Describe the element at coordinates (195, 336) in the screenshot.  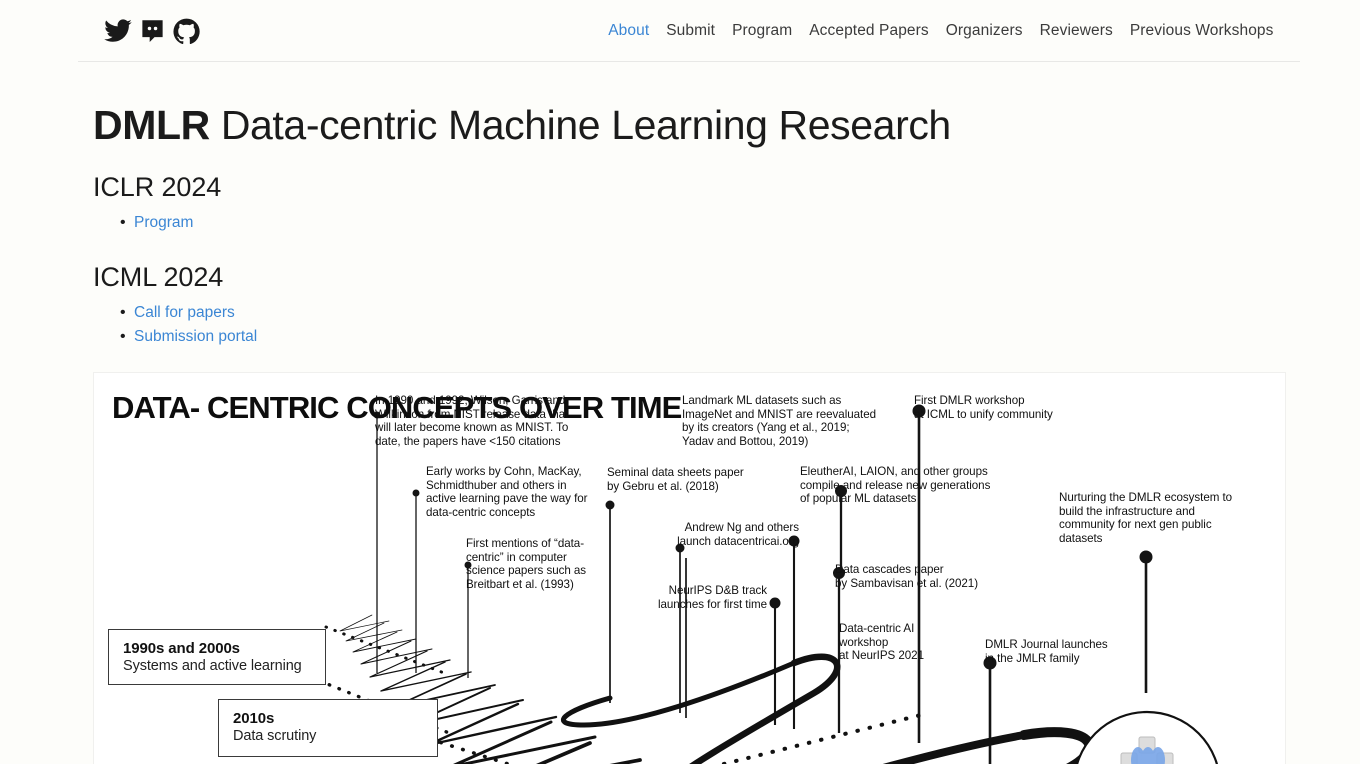
I see `link-submission-portal: Submission portal` at that location.